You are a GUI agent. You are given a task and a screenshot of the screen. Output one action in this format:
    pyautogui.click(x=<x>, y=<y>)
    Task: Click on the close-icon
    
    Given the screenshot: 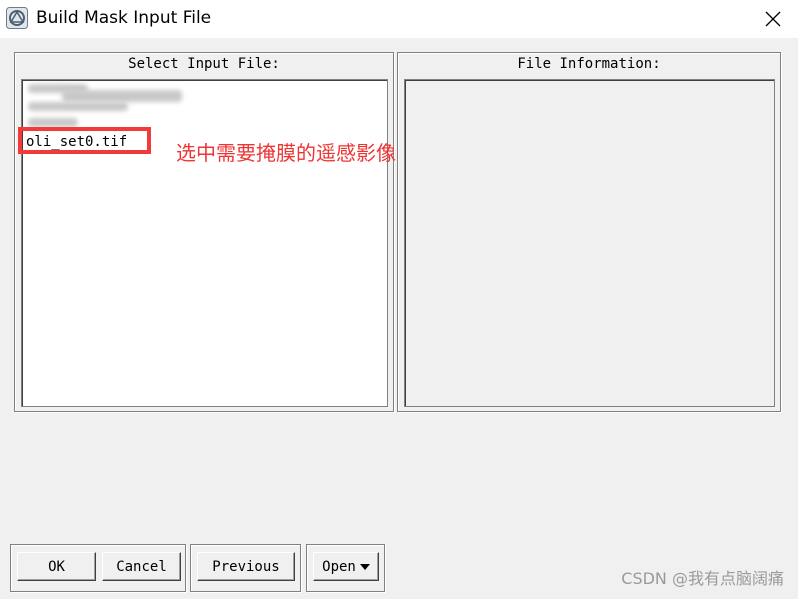 What is the action you would take?
    pyautogui.click(x=773, y=19)
    